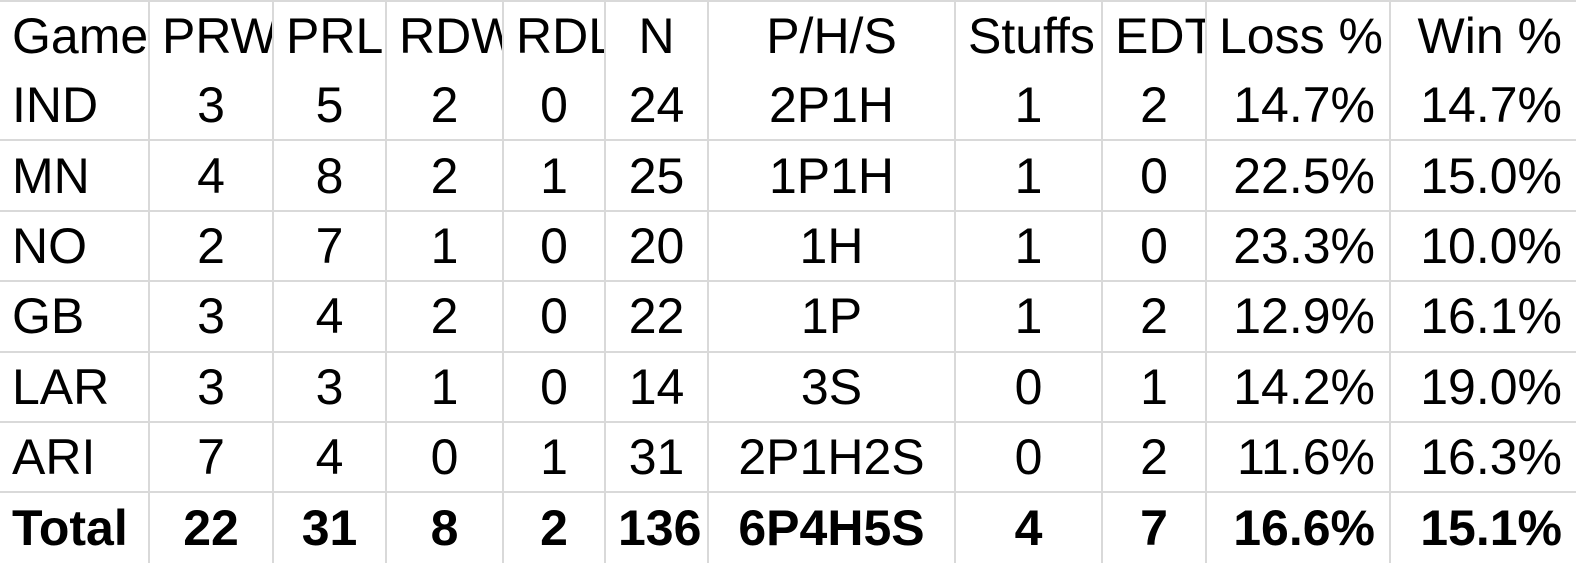 This screenshot has width=1576, height=569. What do you see at coordinates (832, 317) in the screenshot?
I see `cell-phs: 1P` at bounding box center [832, 317].